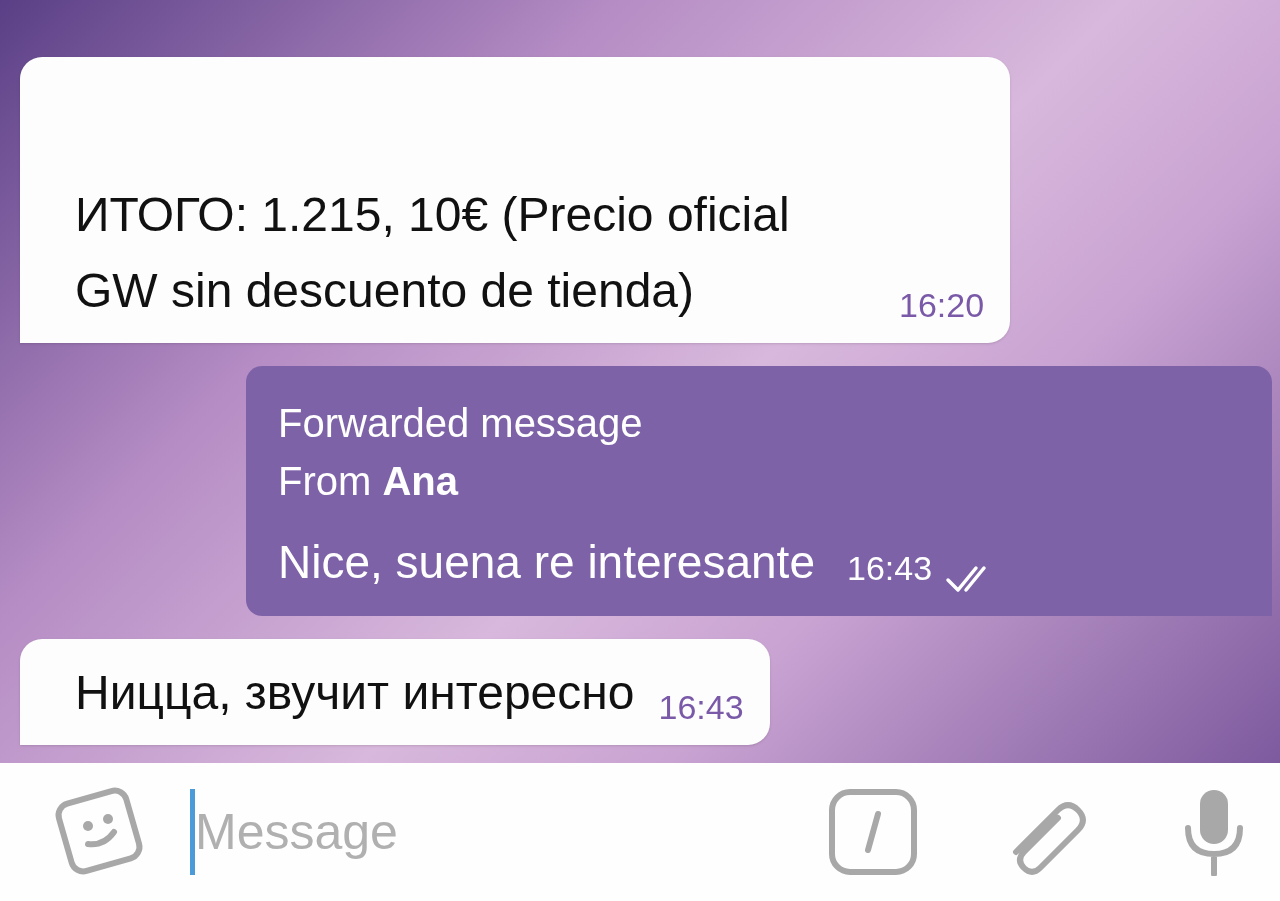 This screenshot has width=1280, height=901. Describe the element at coordinates (942, 305) in the screenshot. I see `message-time: 16:20` at that location.